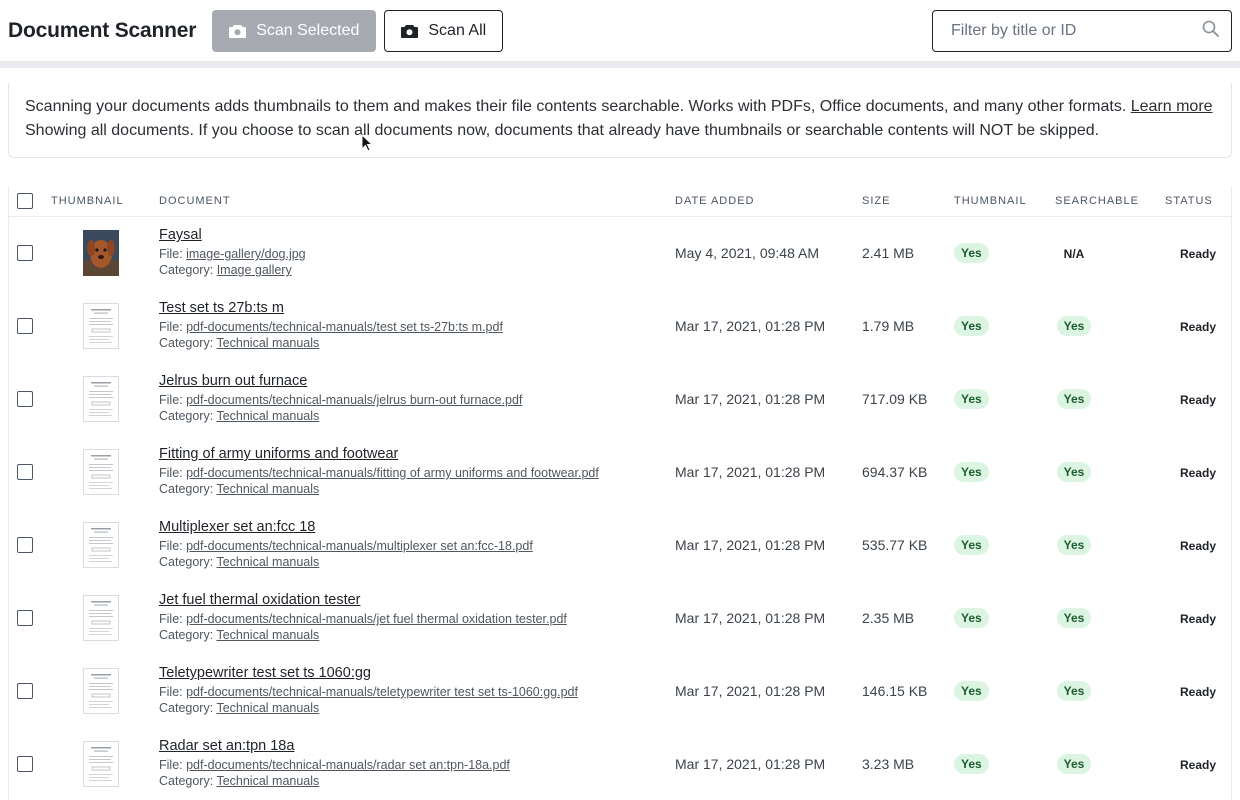 The image size is (1240, 800). What do you see at coordinates (417, 381) in the screenshot?
I see `document-title-link: Jelrus burn out furnace` at bounding box center [417, 381].